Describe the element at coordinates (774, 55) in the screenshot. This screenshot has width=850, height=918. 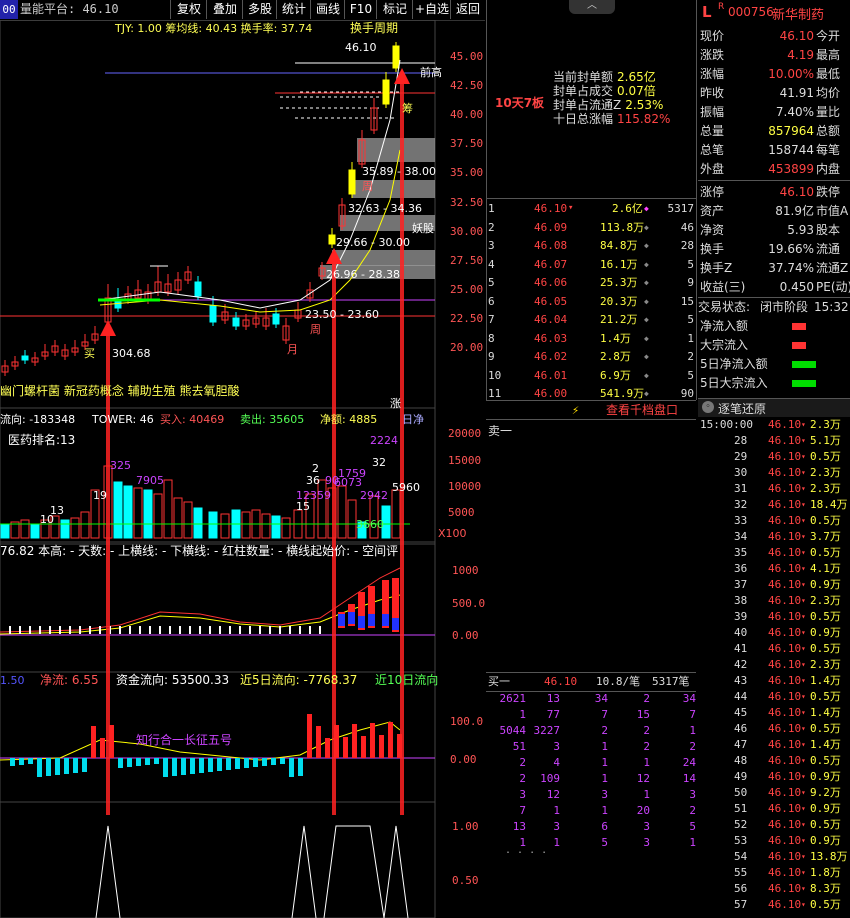
I see `quote-row: 涨跌 4.19 最高` at that location.